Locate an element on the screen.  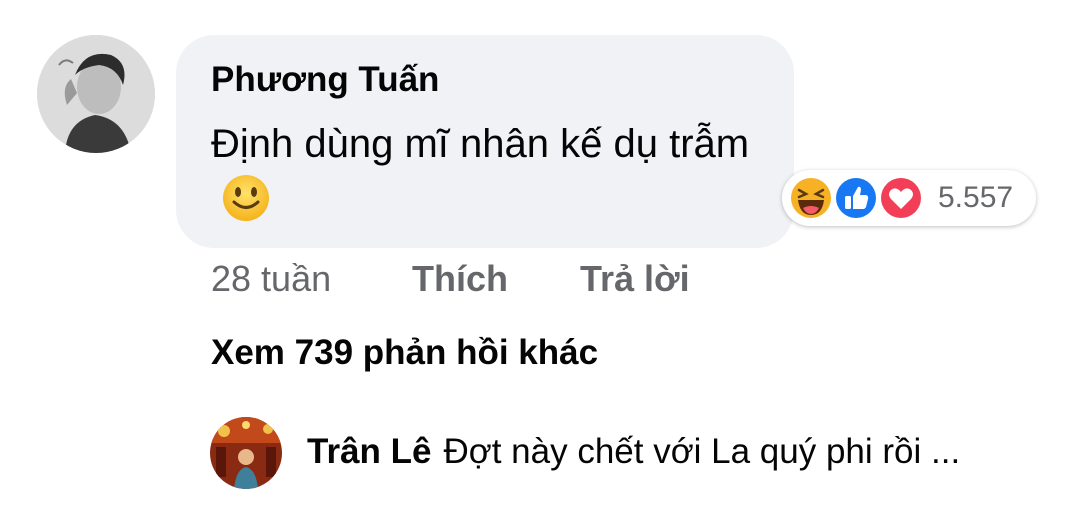
comment-text: Định dùng mĩ nhân kế dụ trẫm is located at coordinates (480, 144).